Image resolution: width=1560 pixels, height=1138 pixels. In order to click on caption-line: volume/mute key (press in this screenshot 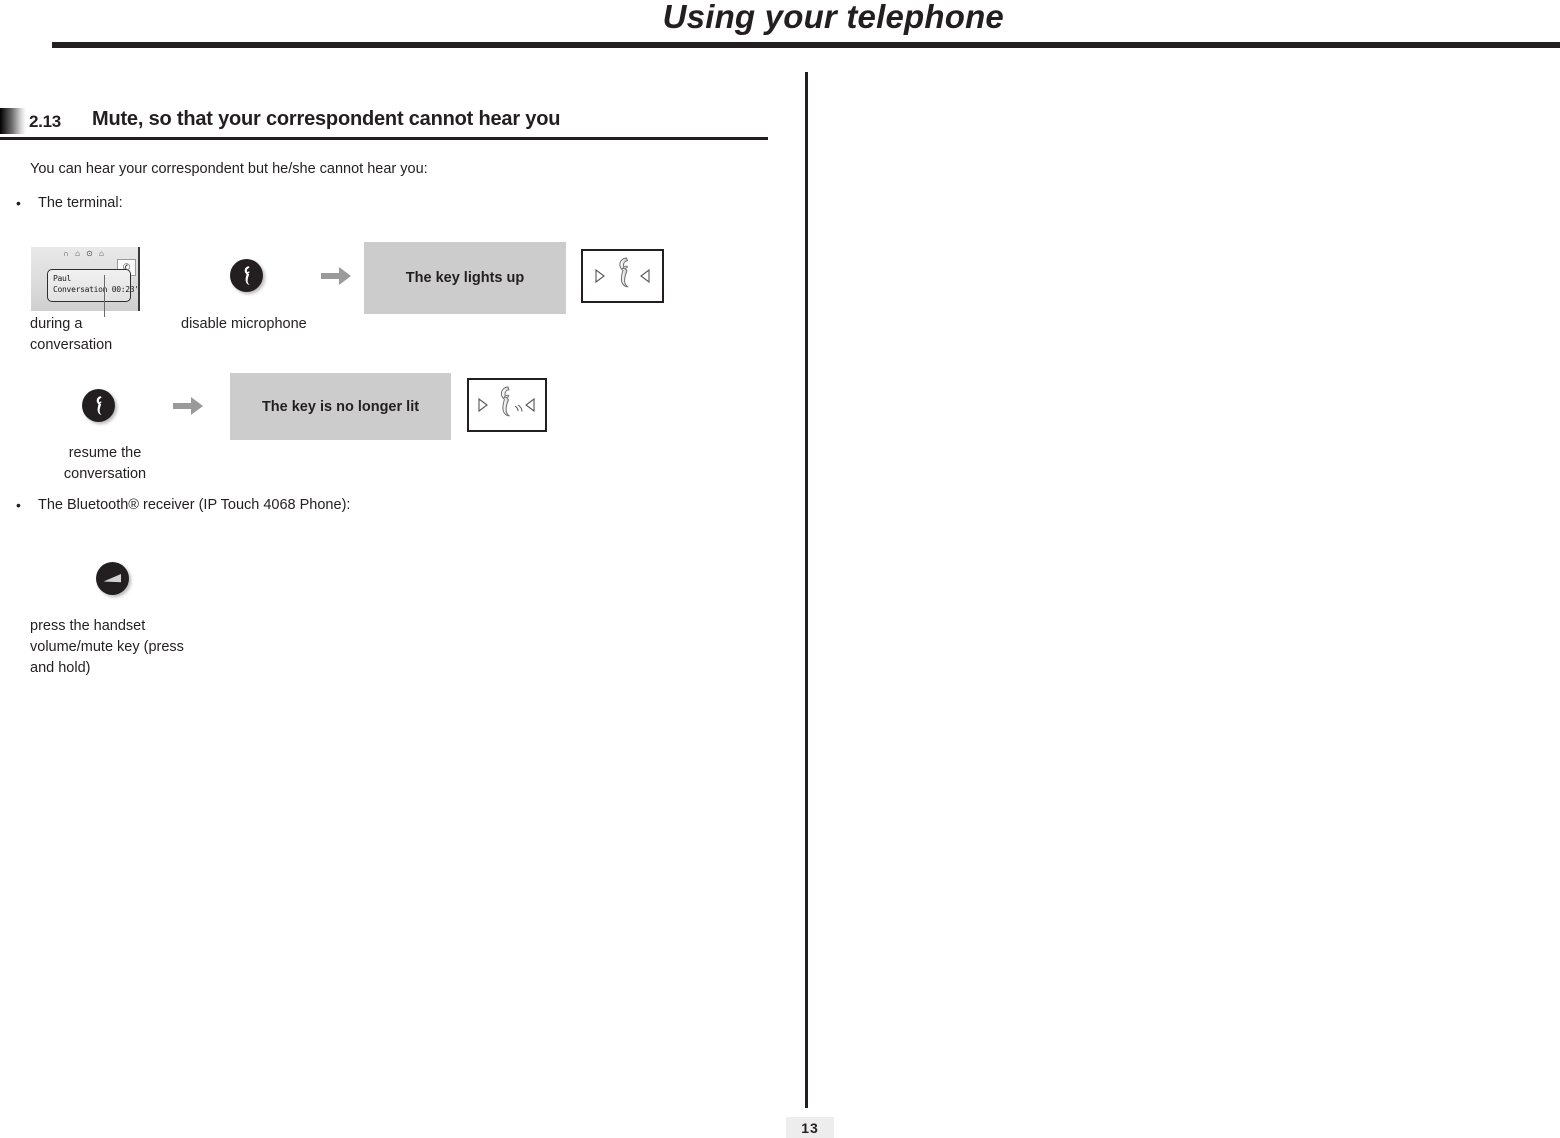, I will do `click(107, 647)`.